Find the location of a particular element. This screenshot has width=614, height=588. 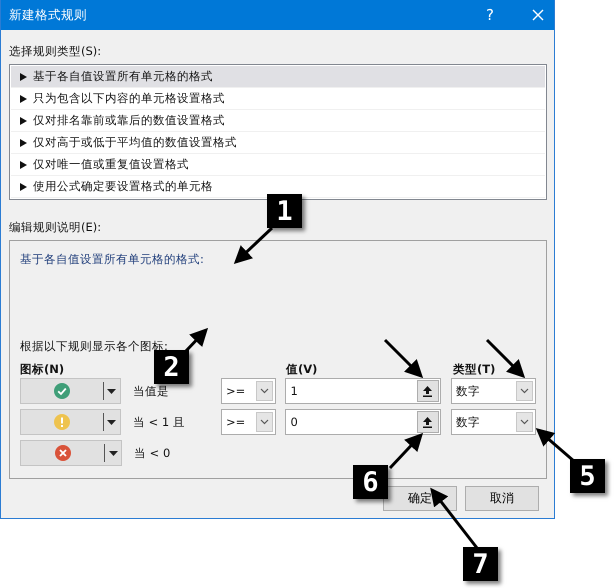

condition-label: 当值是 is located at coordinates (151, 391).